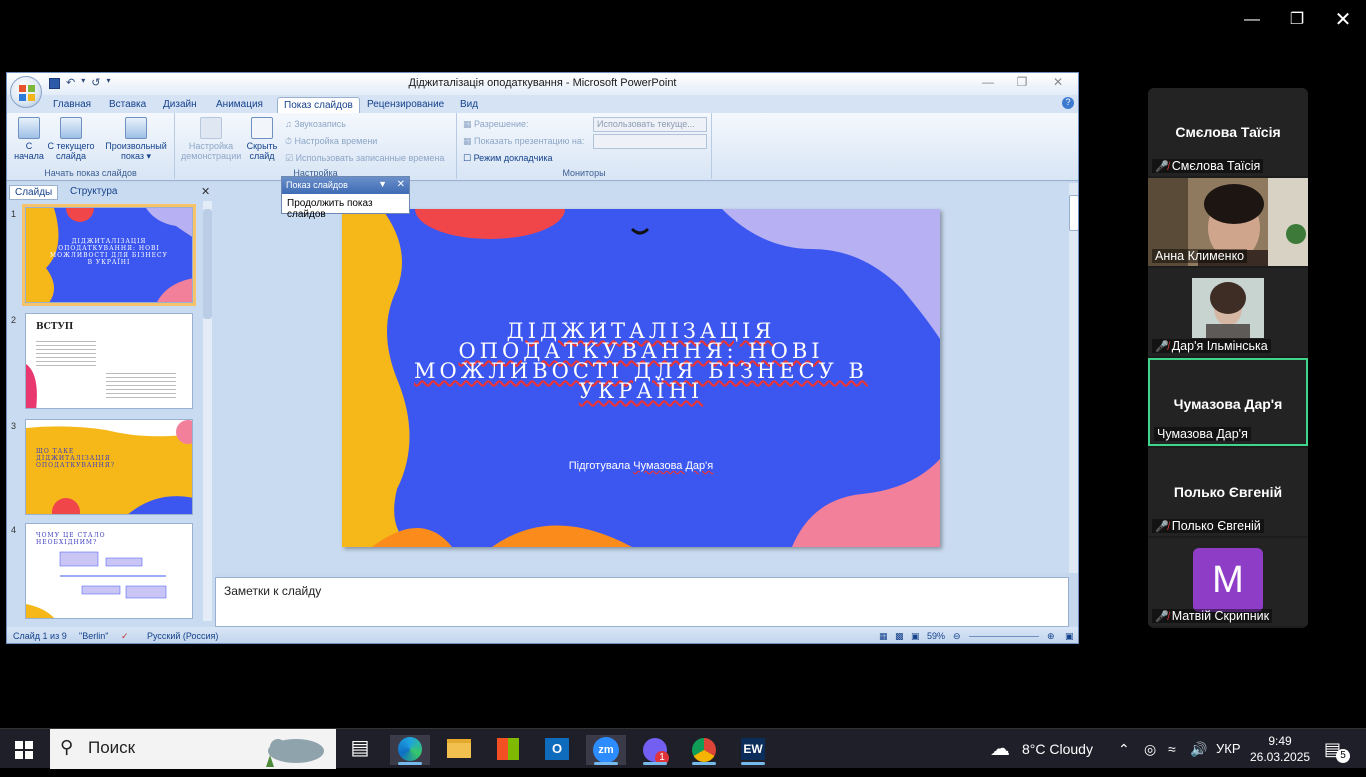  What do you see at coordinates (54, 83) in the screenshot?
I see `save-icon` at bounding box center [54, 83].